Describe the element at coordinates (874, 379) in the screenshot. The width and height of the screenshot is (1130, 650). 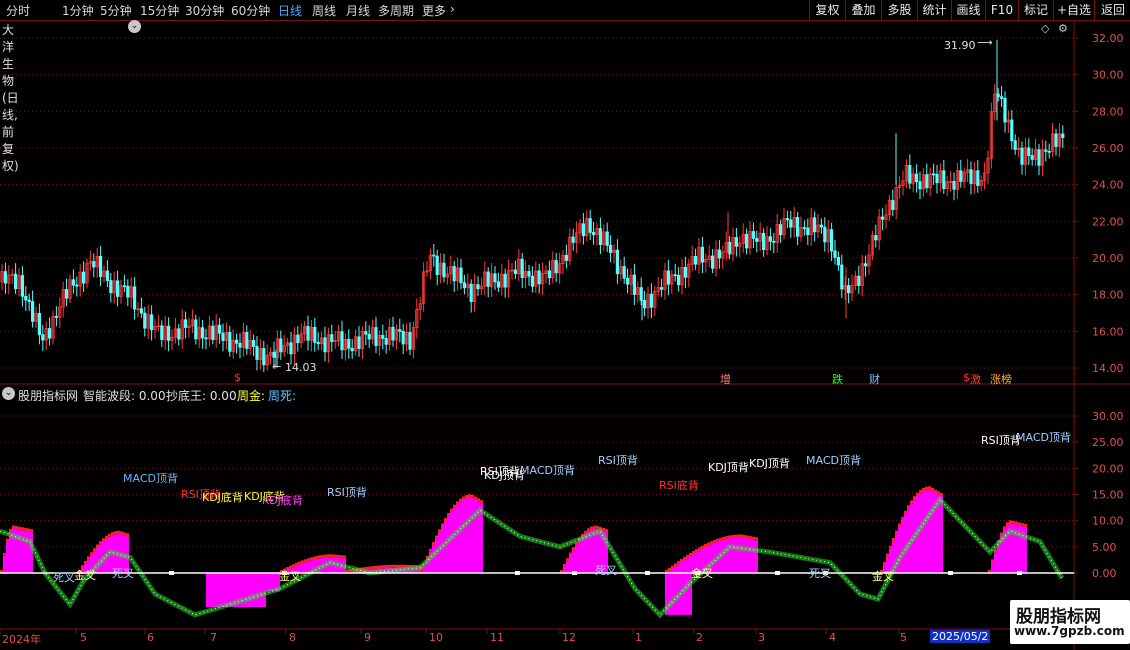
I see `event-marker: 财` at that location.